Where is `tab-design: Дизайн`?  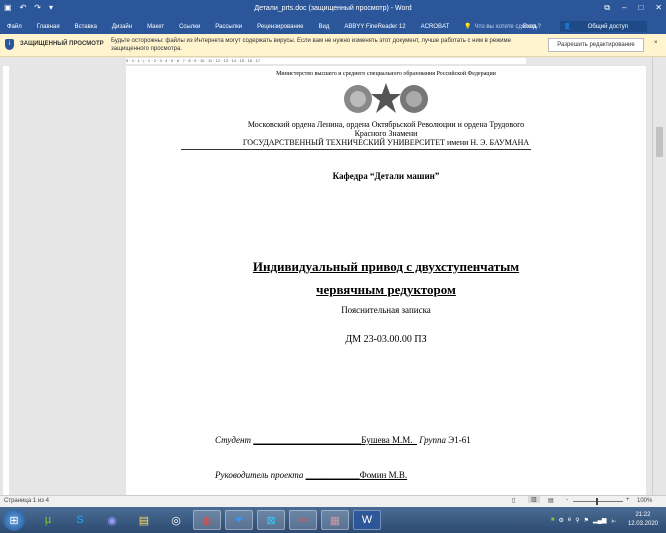 tab-design: Дизайн is located at coordinates (122, 27).